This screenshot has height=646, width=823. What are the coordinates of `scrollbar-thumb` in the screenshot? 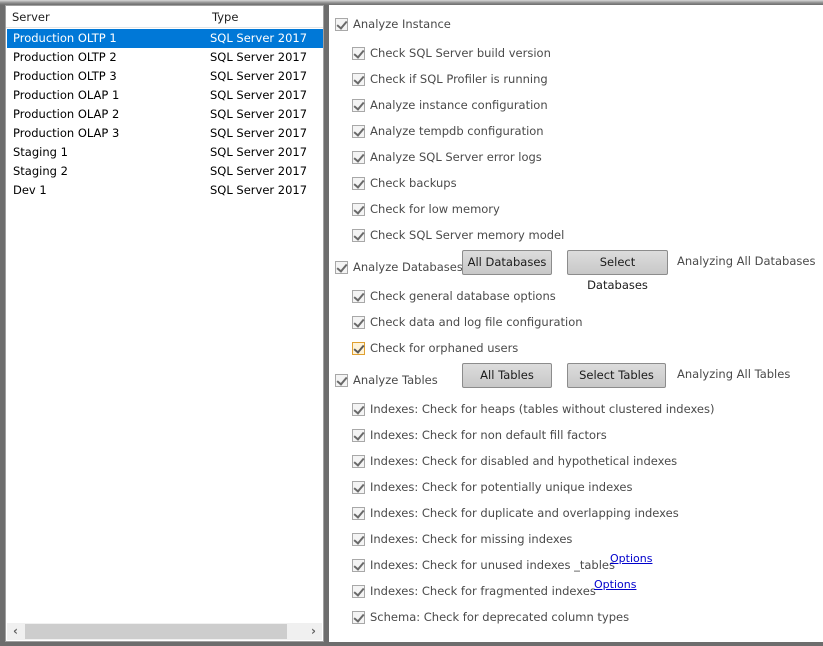 It's located at (156, 631).